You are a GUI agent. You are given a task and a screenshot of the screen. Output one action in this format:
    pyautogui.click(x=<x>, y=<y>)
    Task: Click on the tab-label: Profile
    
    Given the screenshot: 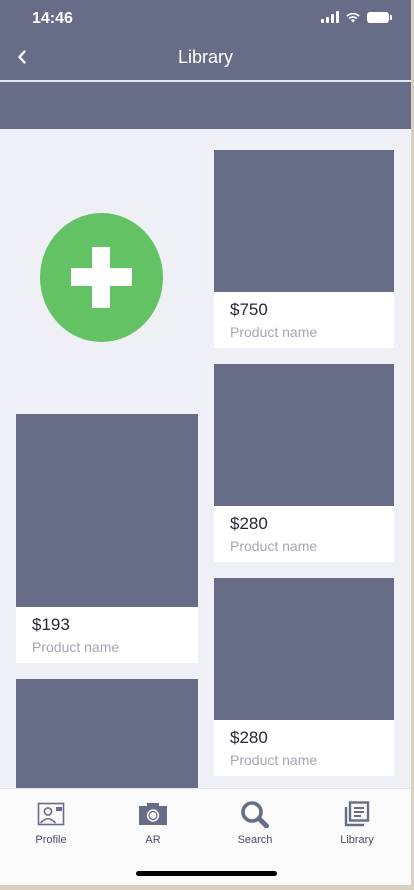 What is the action you would take?
    pyautogui.click(x=51, y=840)
    